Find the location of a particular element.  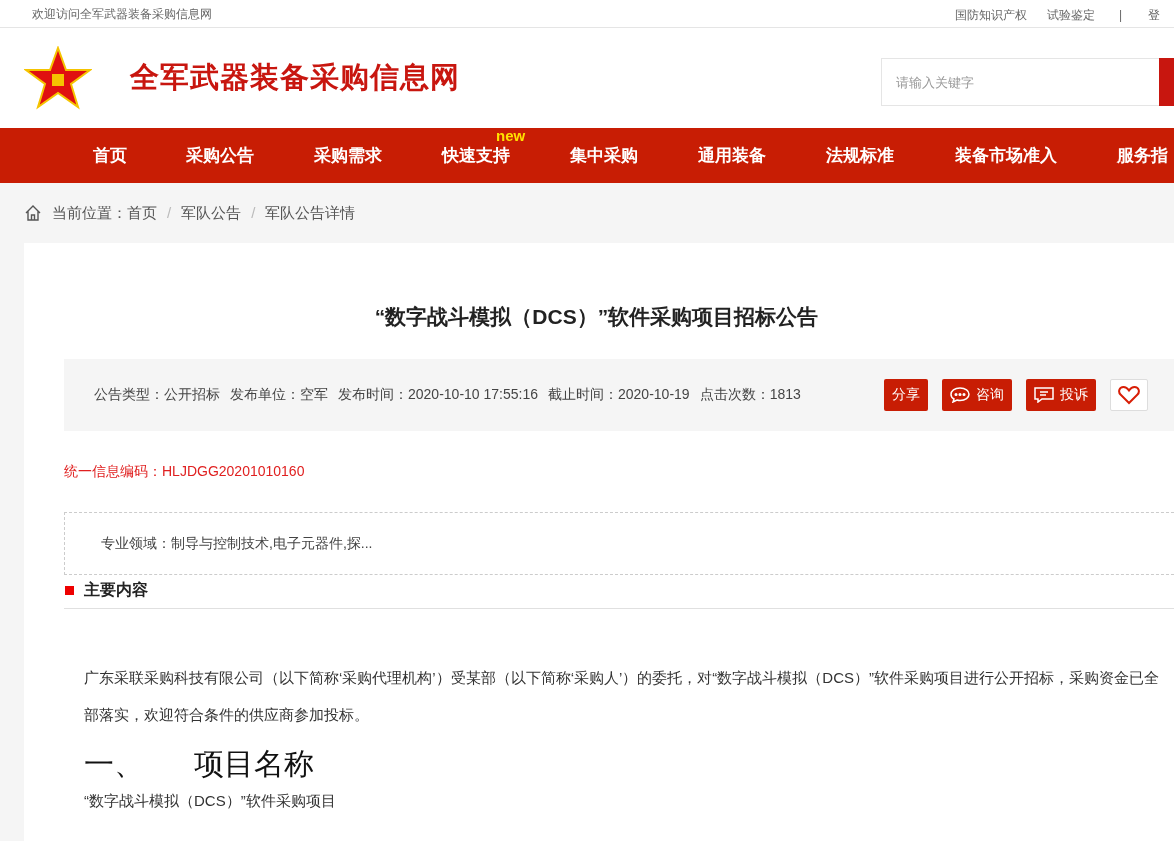

heart-icon is located at coordinates (1129, 394).